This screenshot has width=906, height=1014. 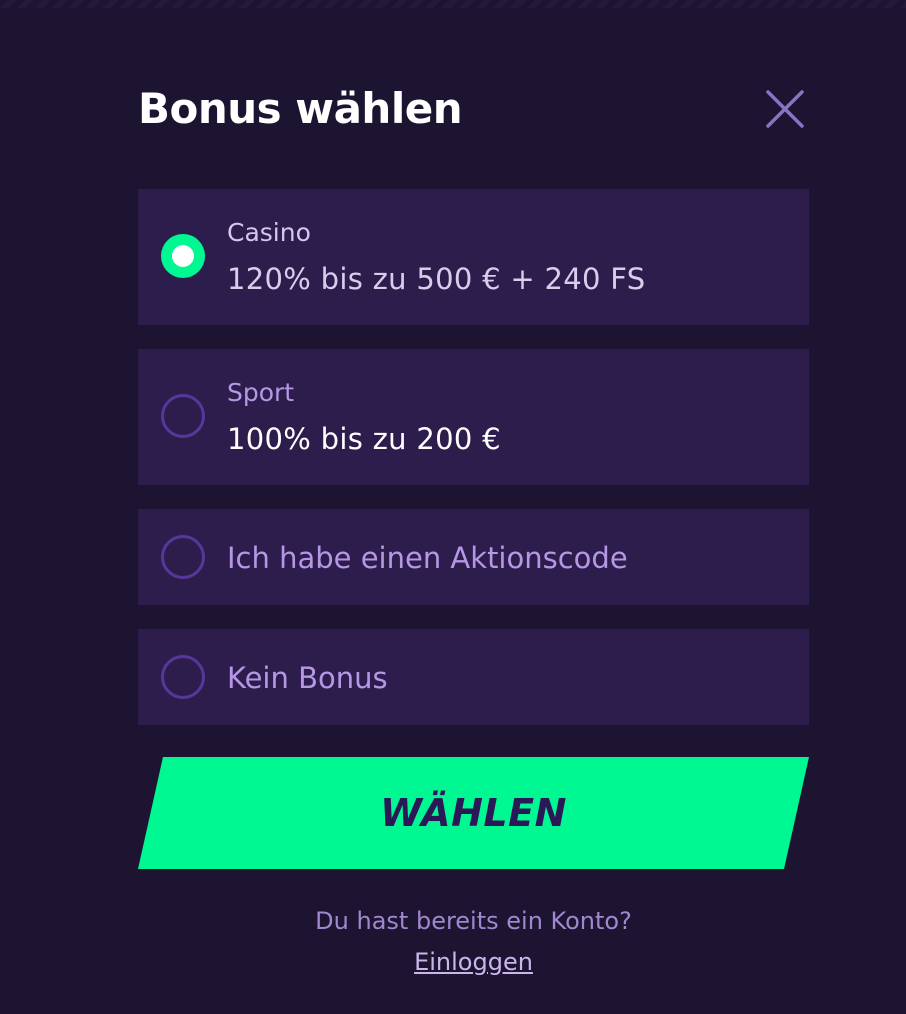 I want to click on bonus-option-promo-code: Ich habe einen Aktionscode, so click(x=473, y=557).